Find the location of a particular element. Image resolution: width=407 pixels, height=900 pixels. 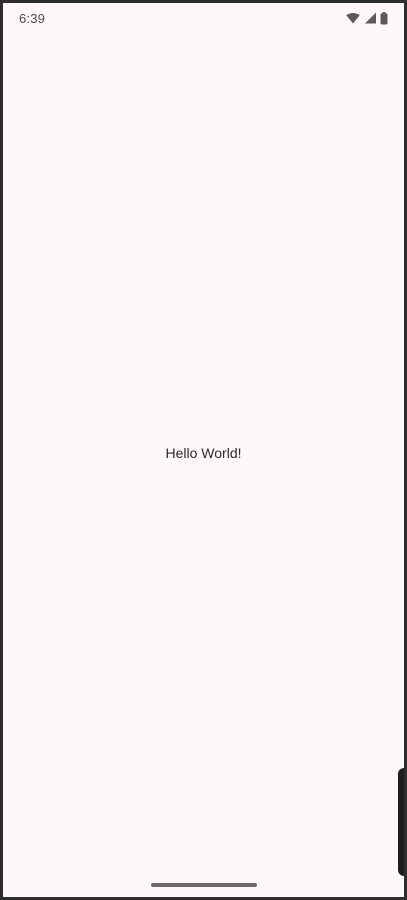

side-panel-handle is located at coordinates (401, 822).